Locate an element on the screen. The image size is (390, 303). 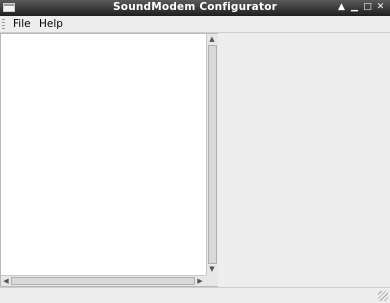
window-title: SoundModem Configurator is located at coordinates (195, 7).